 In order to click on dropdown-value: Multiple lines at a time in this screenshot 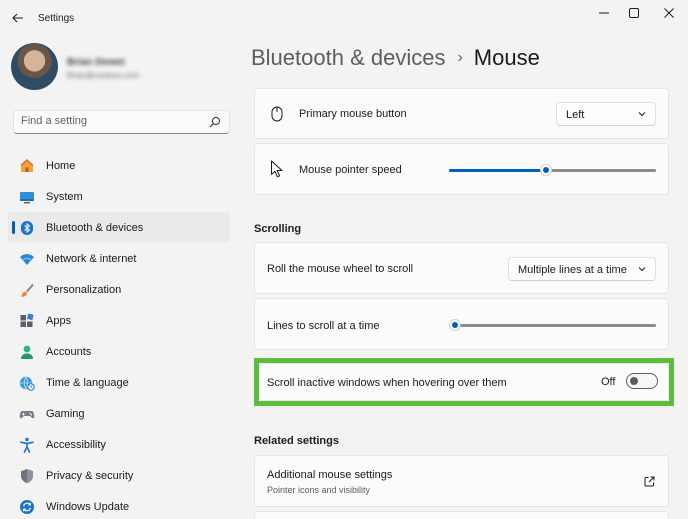, I will do `click(572, 270)`.